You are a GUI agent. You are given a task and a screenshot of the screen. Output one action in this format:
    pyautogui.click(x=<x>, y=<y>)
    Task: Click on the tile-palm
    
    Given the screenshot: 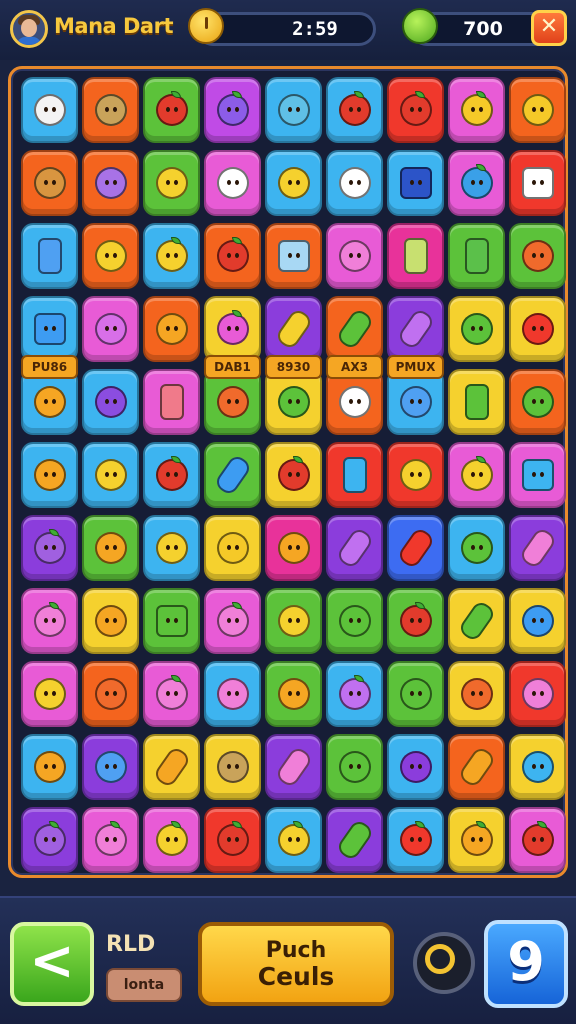 What is the action you would take?
    pyautogui.click(x=110, y=110)
    